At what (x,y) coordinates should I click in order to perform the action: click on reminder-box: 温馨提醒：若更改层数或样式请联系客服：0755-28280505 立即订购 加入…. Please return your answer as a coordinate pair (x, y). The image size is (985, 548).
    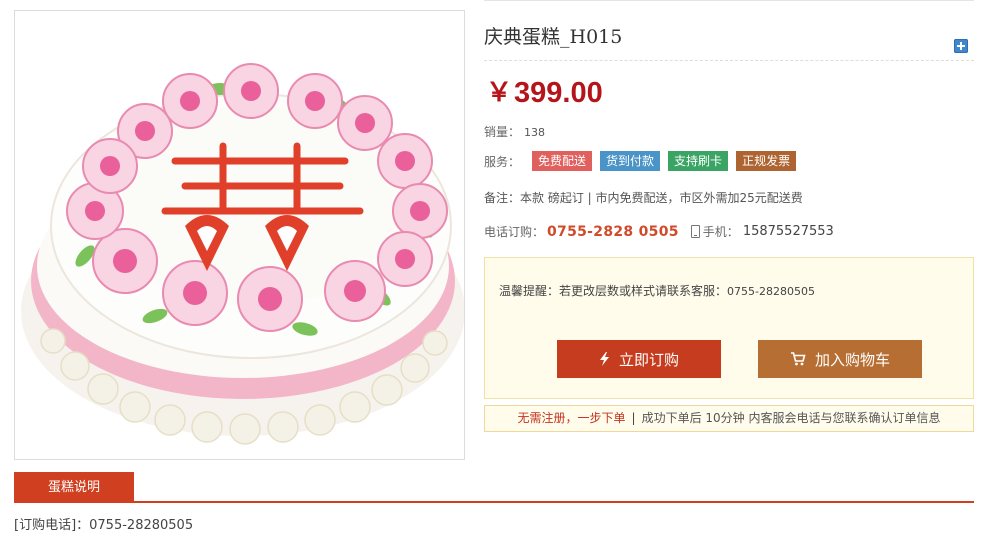
    Looking at the image, I should click on (729, 328).